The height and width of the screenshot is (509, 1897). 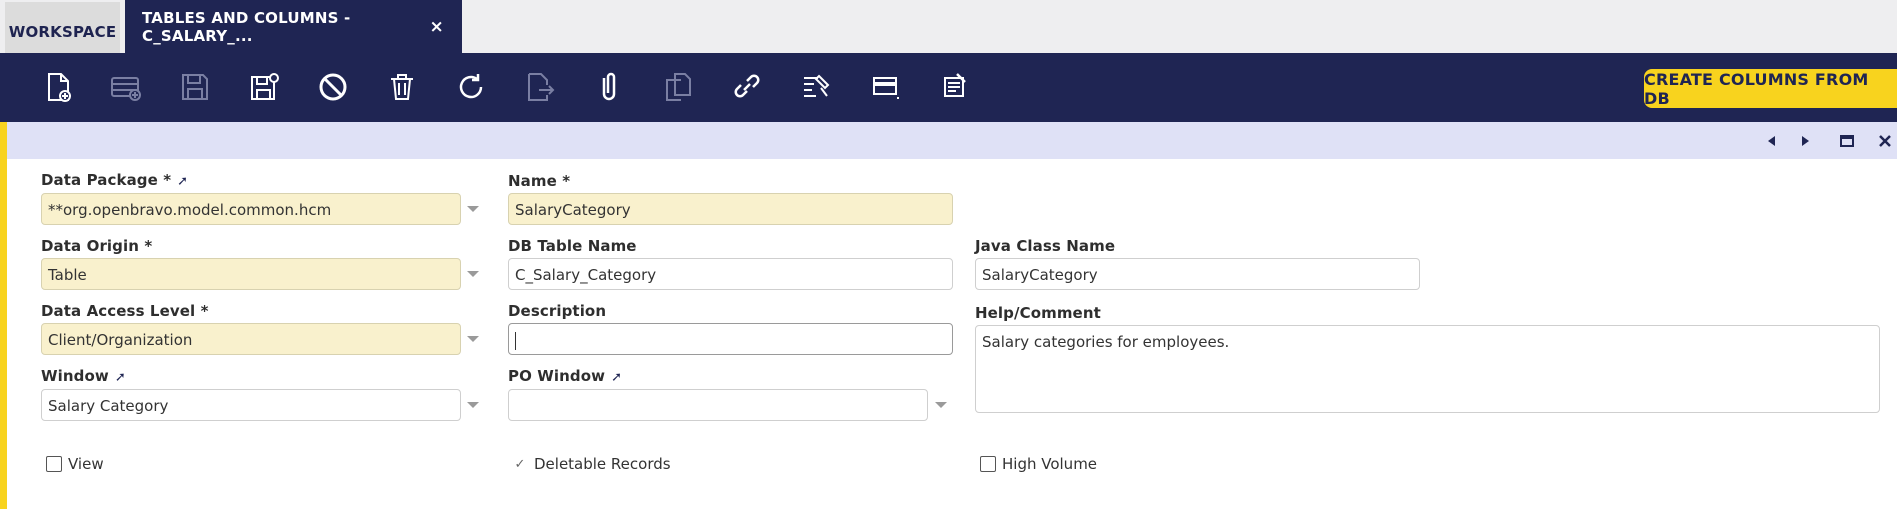 What do you see at coordinates (520, 464) in the screenshot?
I see `check-icon: ✓` at bounding box center [520, 464].